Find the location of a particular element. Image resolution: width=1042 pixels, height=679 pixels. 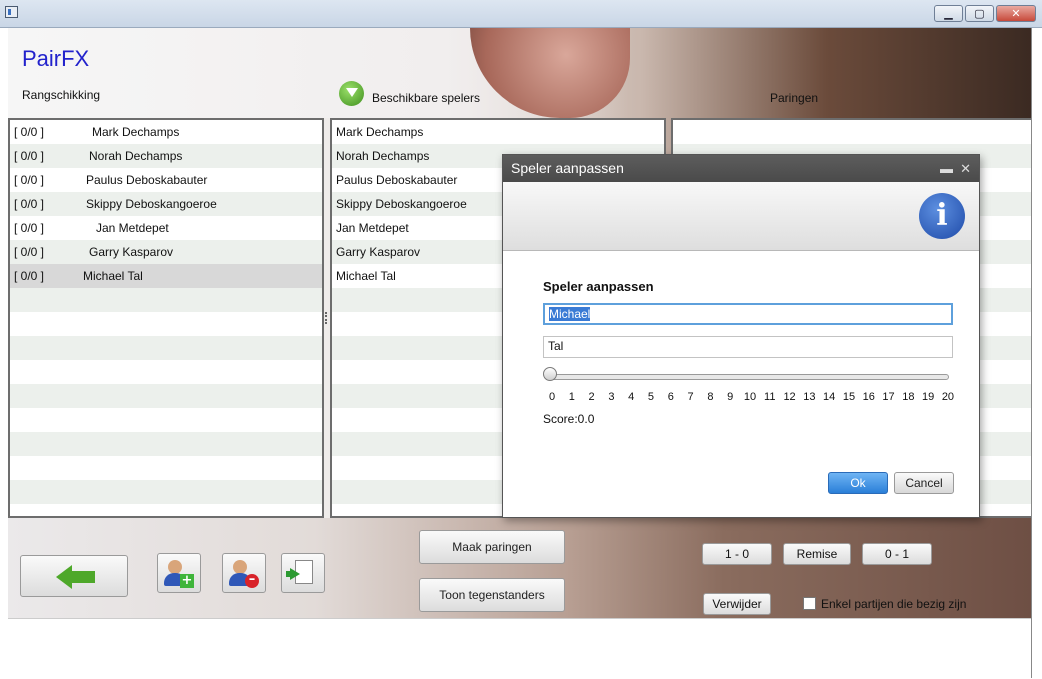

ranking-row: [ 0/0 ] Mark Dechamps is located at coordinates (166, 132).